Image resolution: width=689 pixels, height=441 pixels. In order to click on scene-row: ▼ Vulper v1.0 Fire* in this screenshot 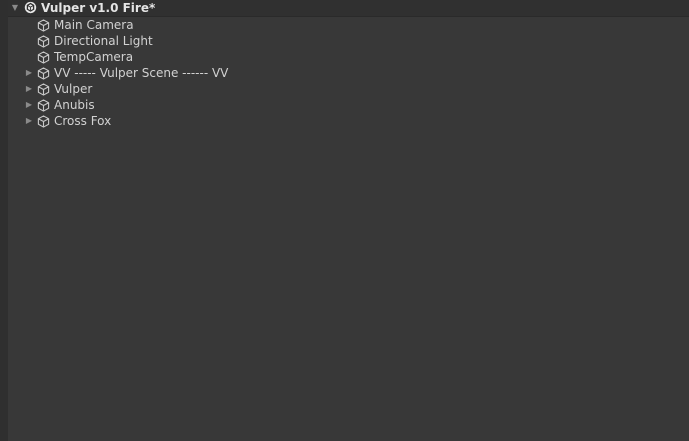, I will do `click(348, 8)`.